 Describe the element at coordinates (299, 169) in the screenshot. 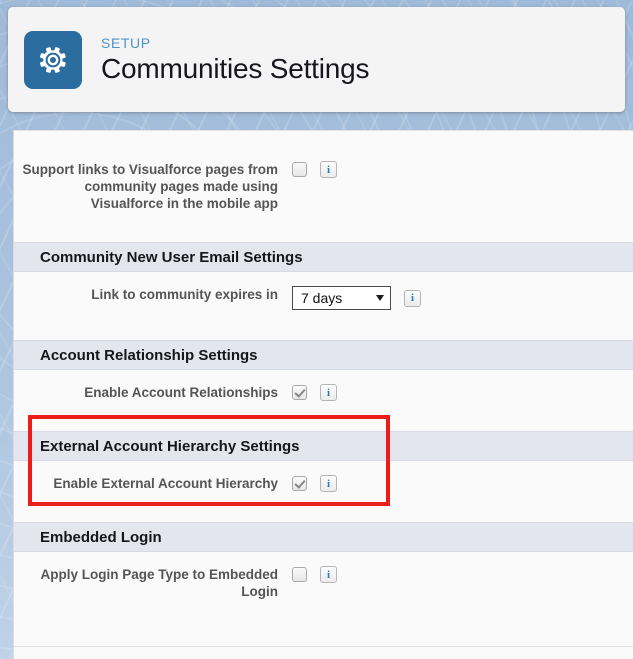

I see `checkbox-visualforce-support` at that location.